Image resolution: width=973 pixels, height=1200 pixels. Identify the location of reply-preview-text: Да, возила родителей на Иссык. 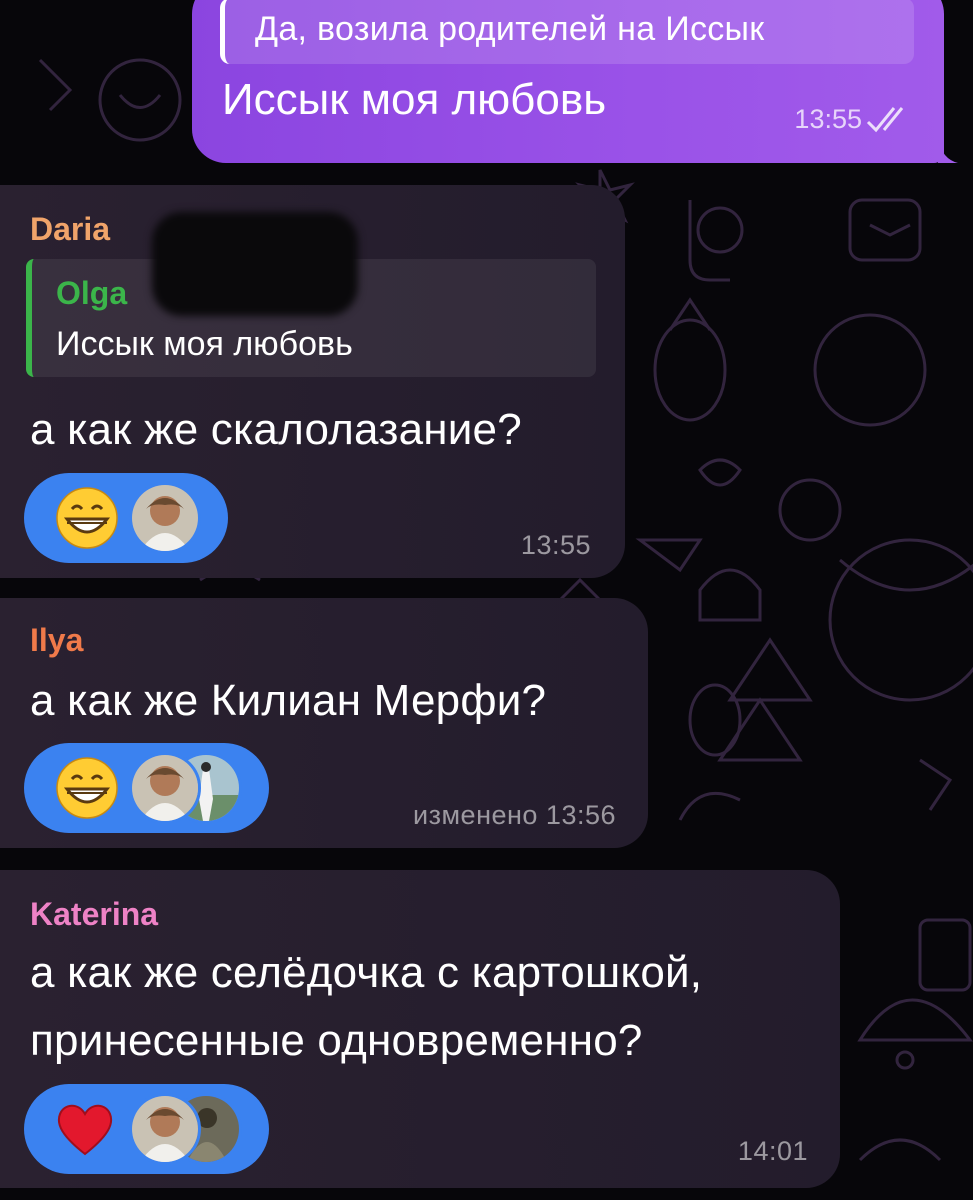
(510, 29).